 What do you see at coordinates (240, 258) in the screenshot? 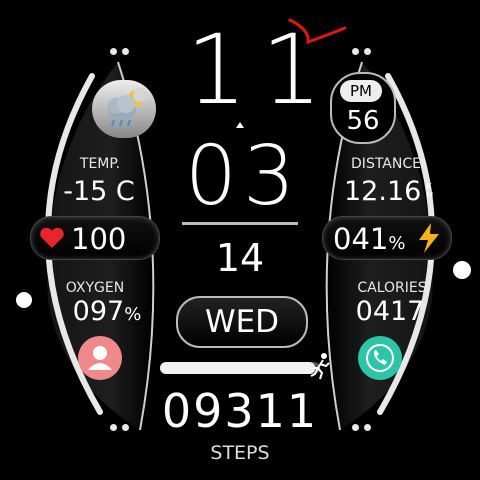
I see `second-display: 14` at bounding box center [240, 258].